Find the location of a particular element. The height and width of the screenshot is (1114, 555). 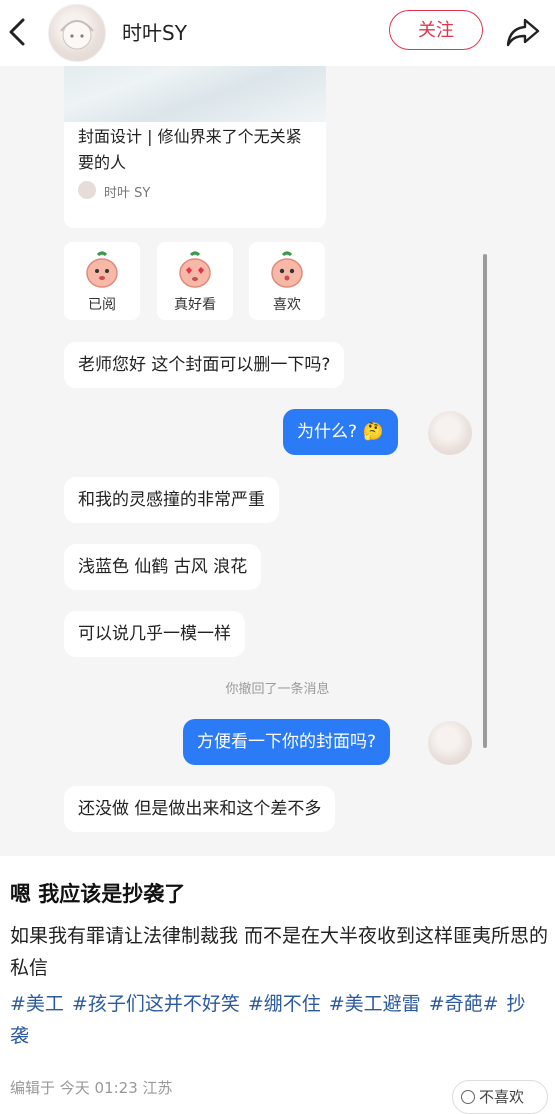

message-received: 可以说几乎一模一样 is located at coordinates (154, 634).